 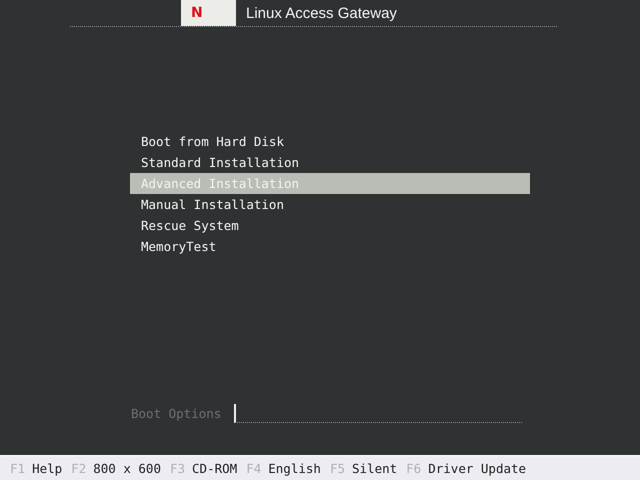 I want to click on function-key: F4 English, so click(x=283, y=468).